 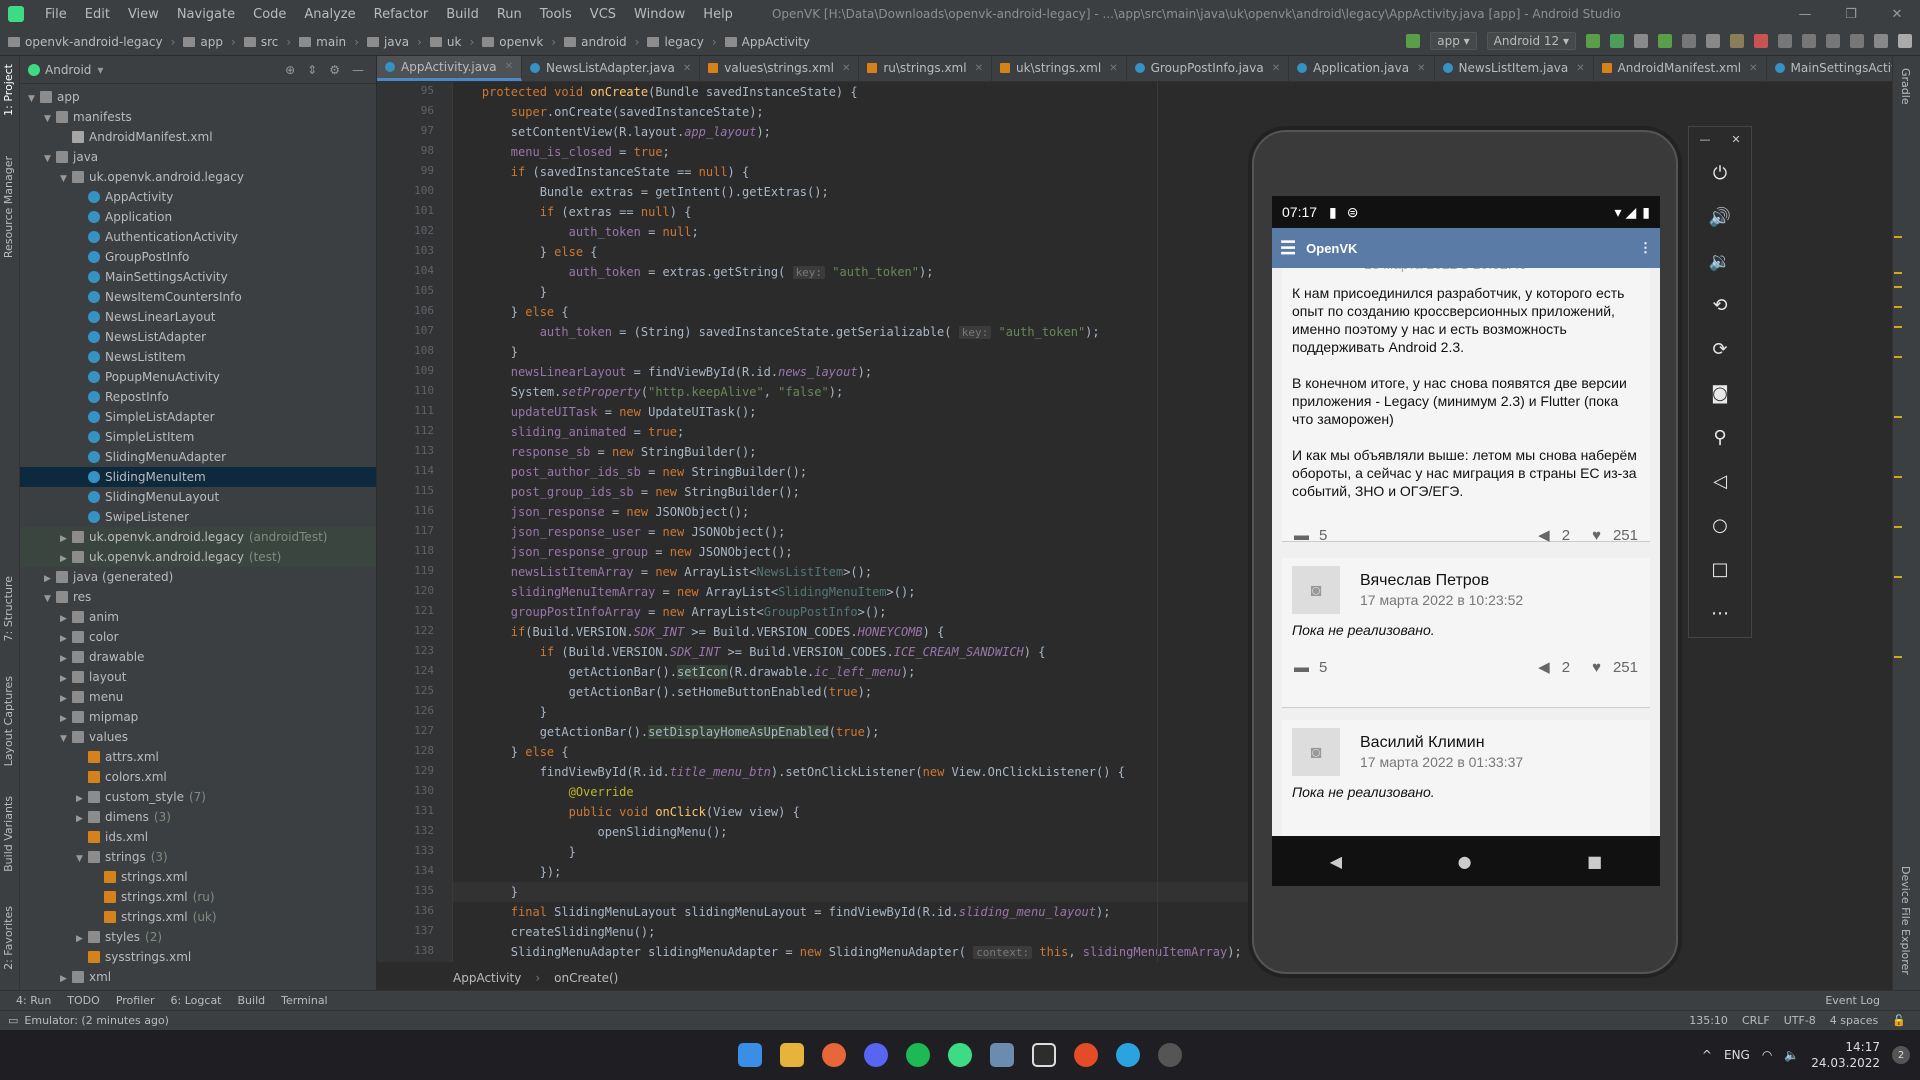 I want to click on editor-tab: NewsListAdapter.java ✕, so click(x=611, y=68).